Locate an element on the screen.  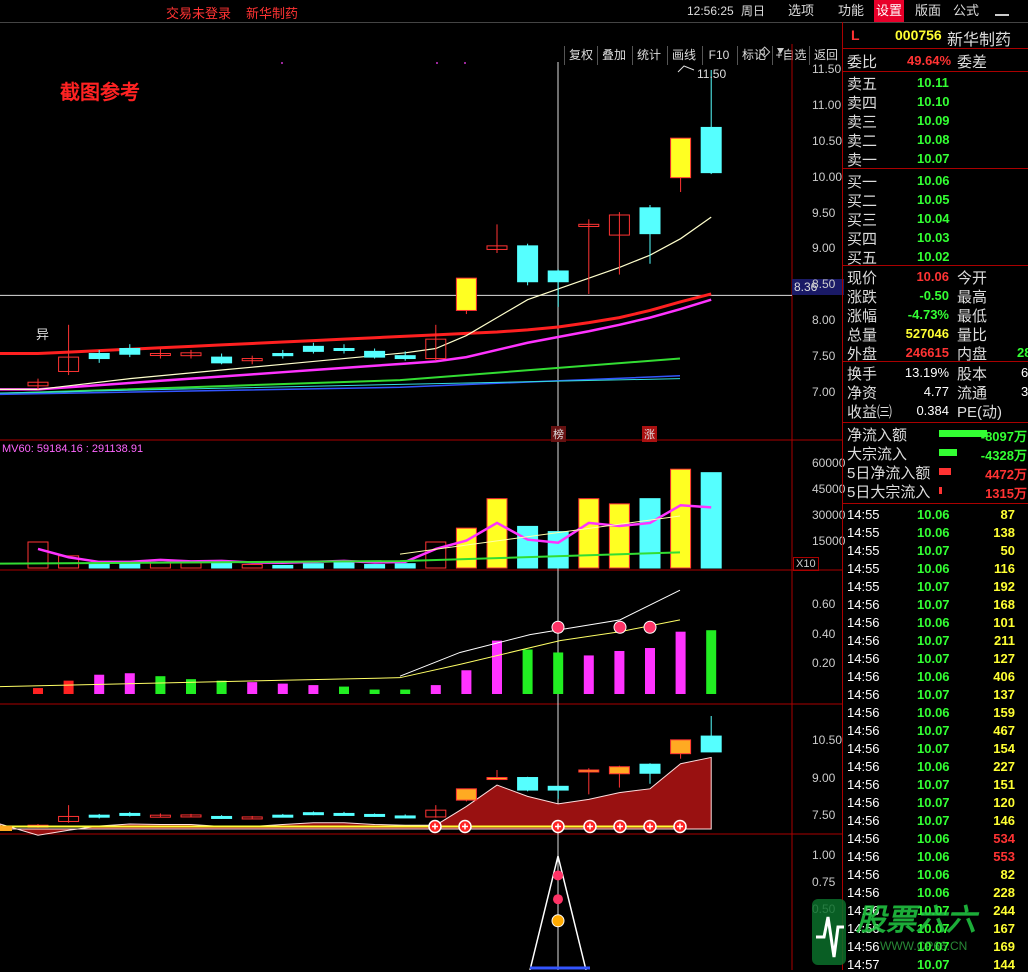
price-axis-tick: 9.50 is located at coordinates (824, 212).